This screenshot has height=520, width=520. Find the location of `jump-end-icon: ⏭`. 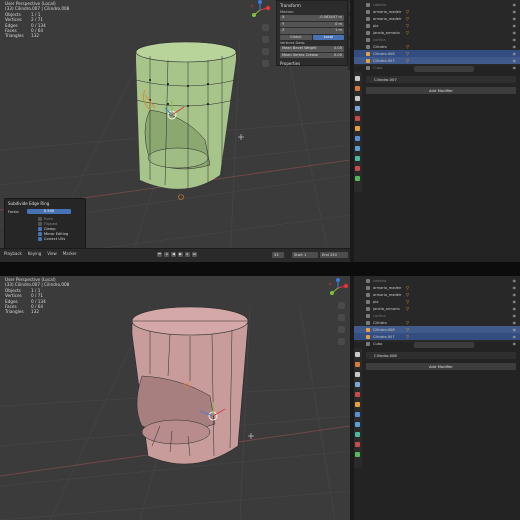

jump-end-icon: ⏭ is located at coordinates (194, 254).